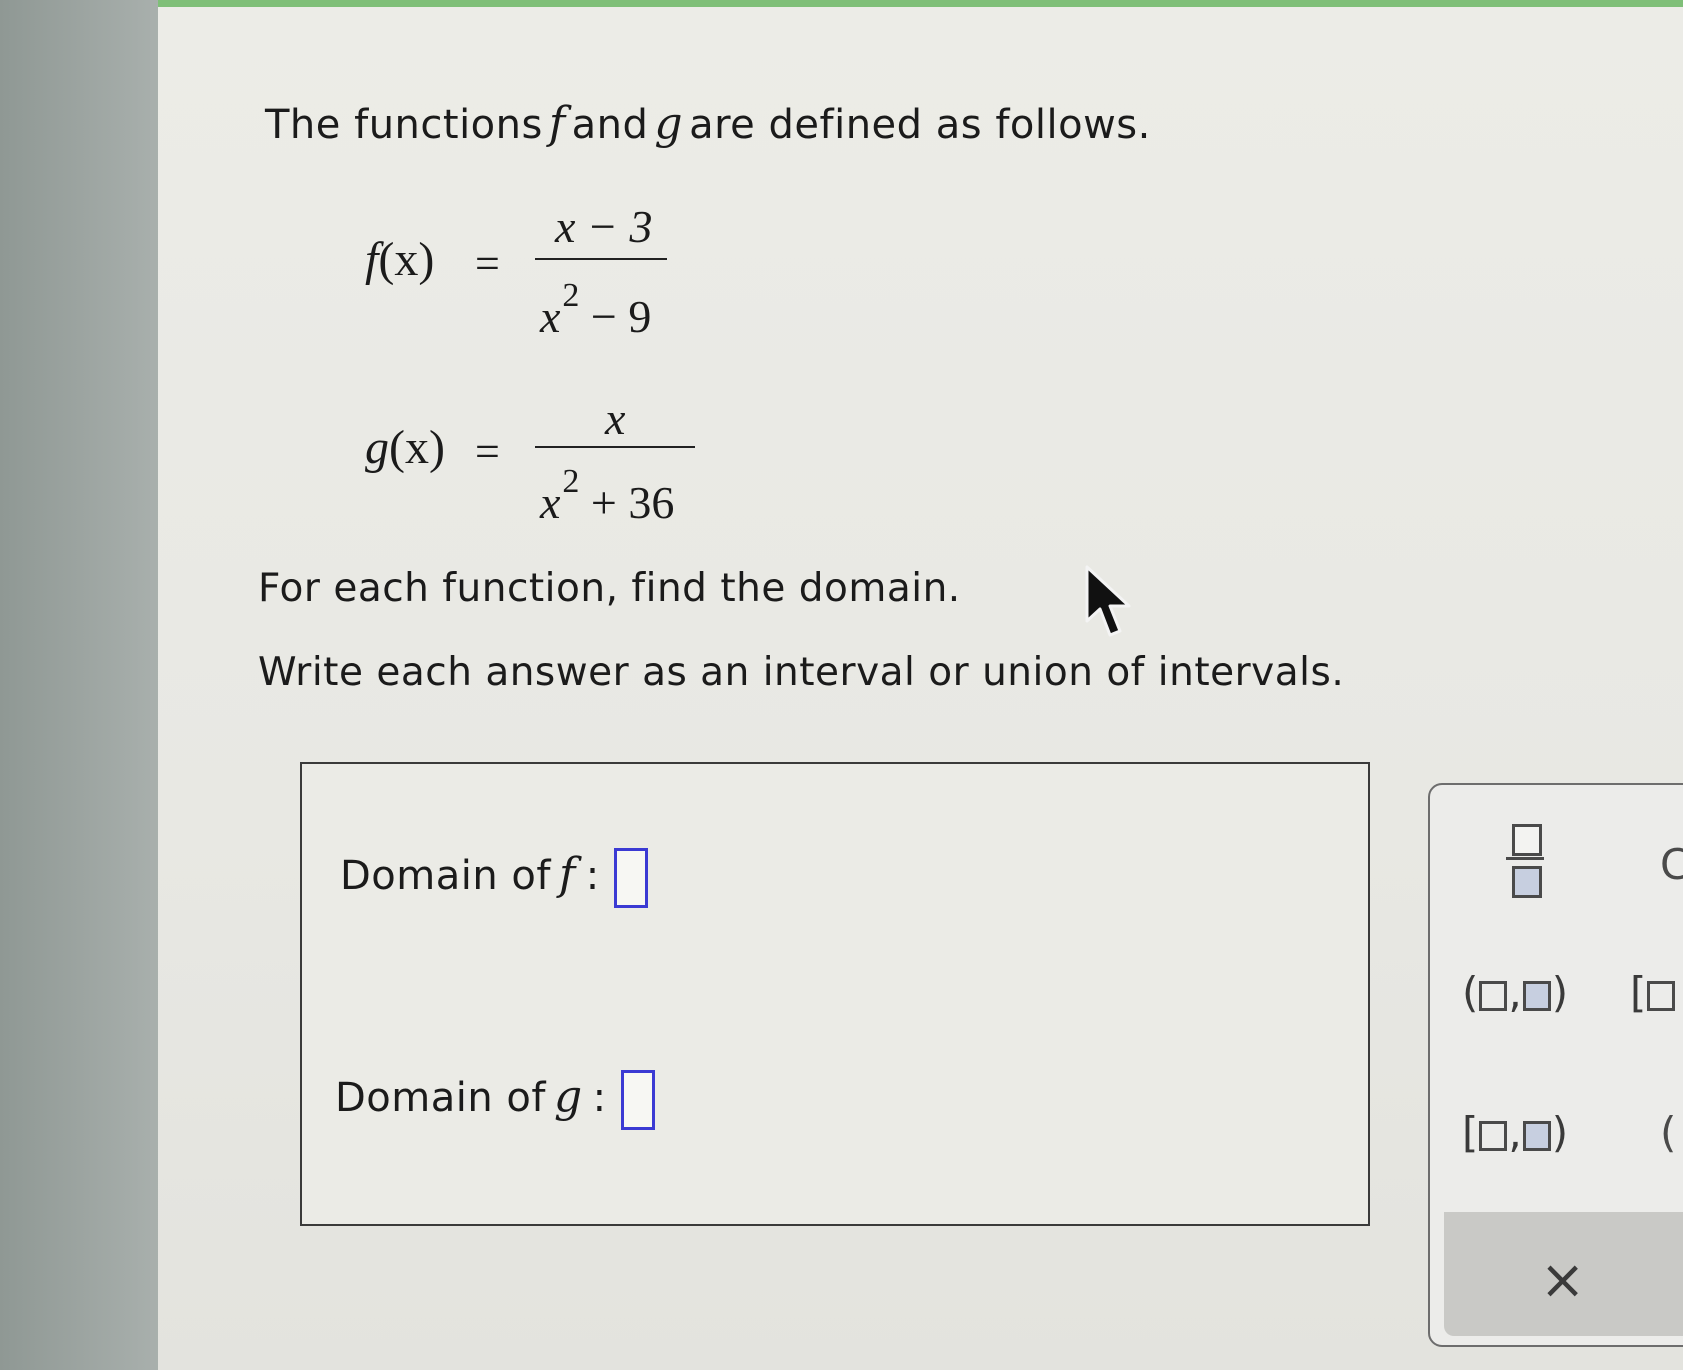 This screenshot has width=1683, height=1370. I want to click on f-lhs: f(x), so click(400, 259).